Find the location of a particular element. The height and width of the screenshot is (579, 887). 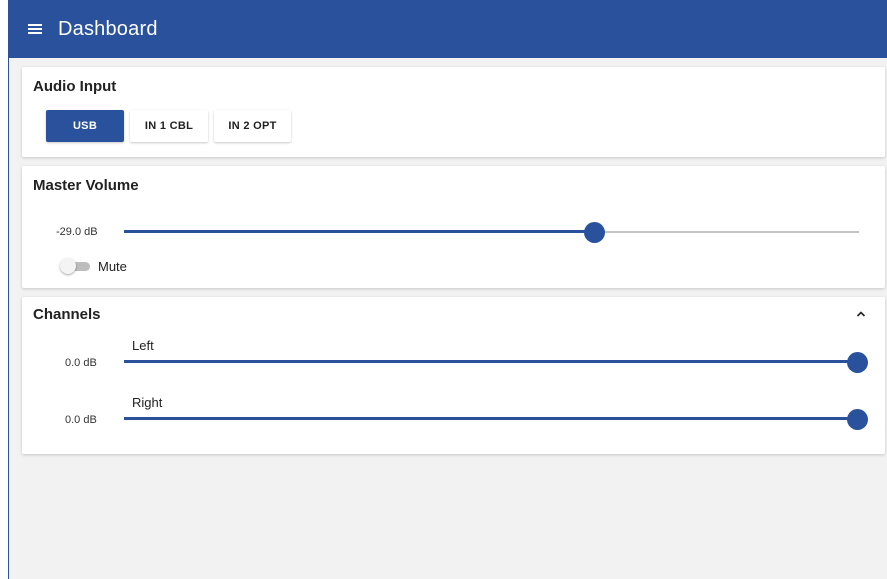

channel-right-value: 0.0 dB is located at coordinates (81, 420).